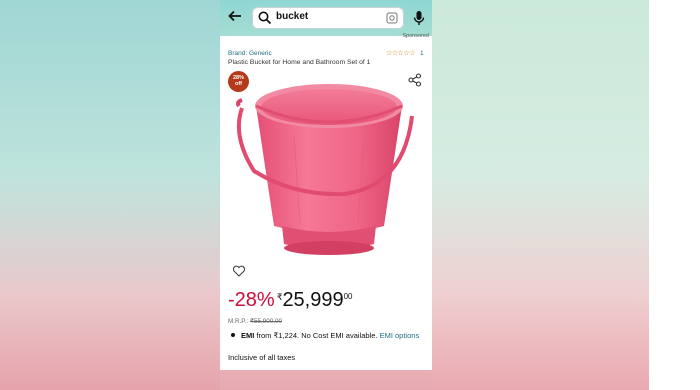  I want to click on search-icon, so click(265, 18).